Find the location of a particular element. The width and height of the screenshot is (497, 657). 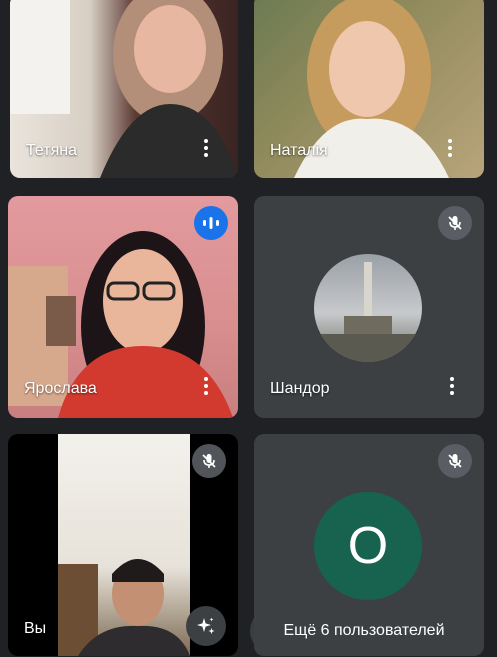

more-users-label: Ещё 6 пользователей is located at coordinates (364, 630).